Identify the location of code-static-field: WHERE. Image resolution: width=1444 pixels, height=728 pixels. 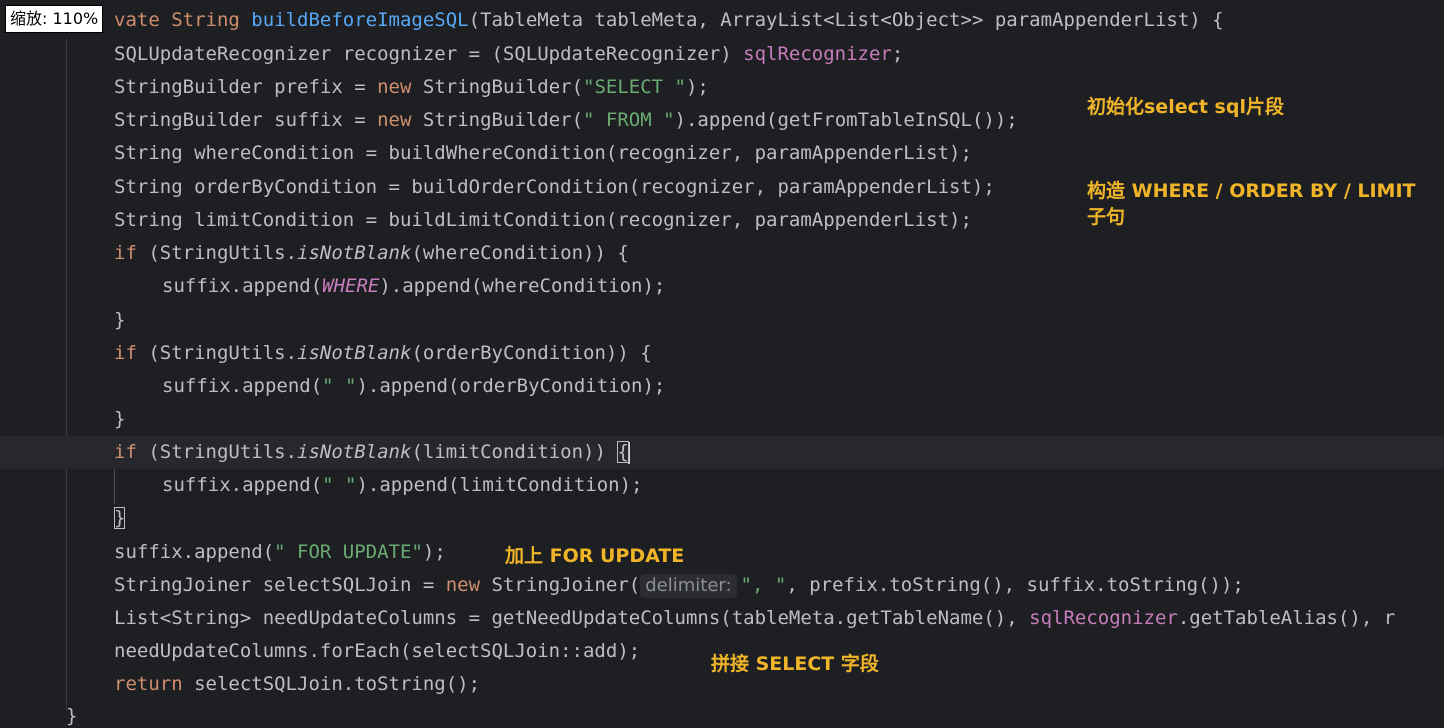
(351, 286).